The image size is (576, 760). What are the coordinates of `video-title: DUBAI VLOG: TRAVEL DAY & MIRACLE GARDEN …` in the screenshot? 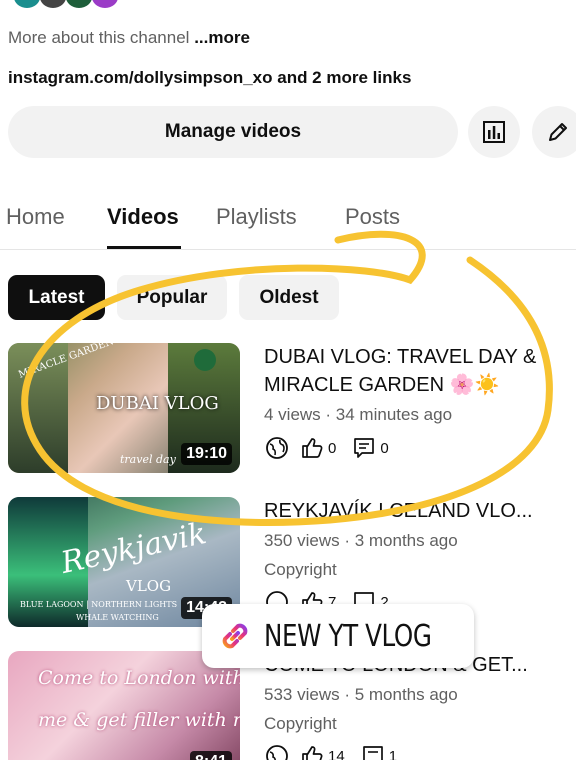 It's located at (414, 371).